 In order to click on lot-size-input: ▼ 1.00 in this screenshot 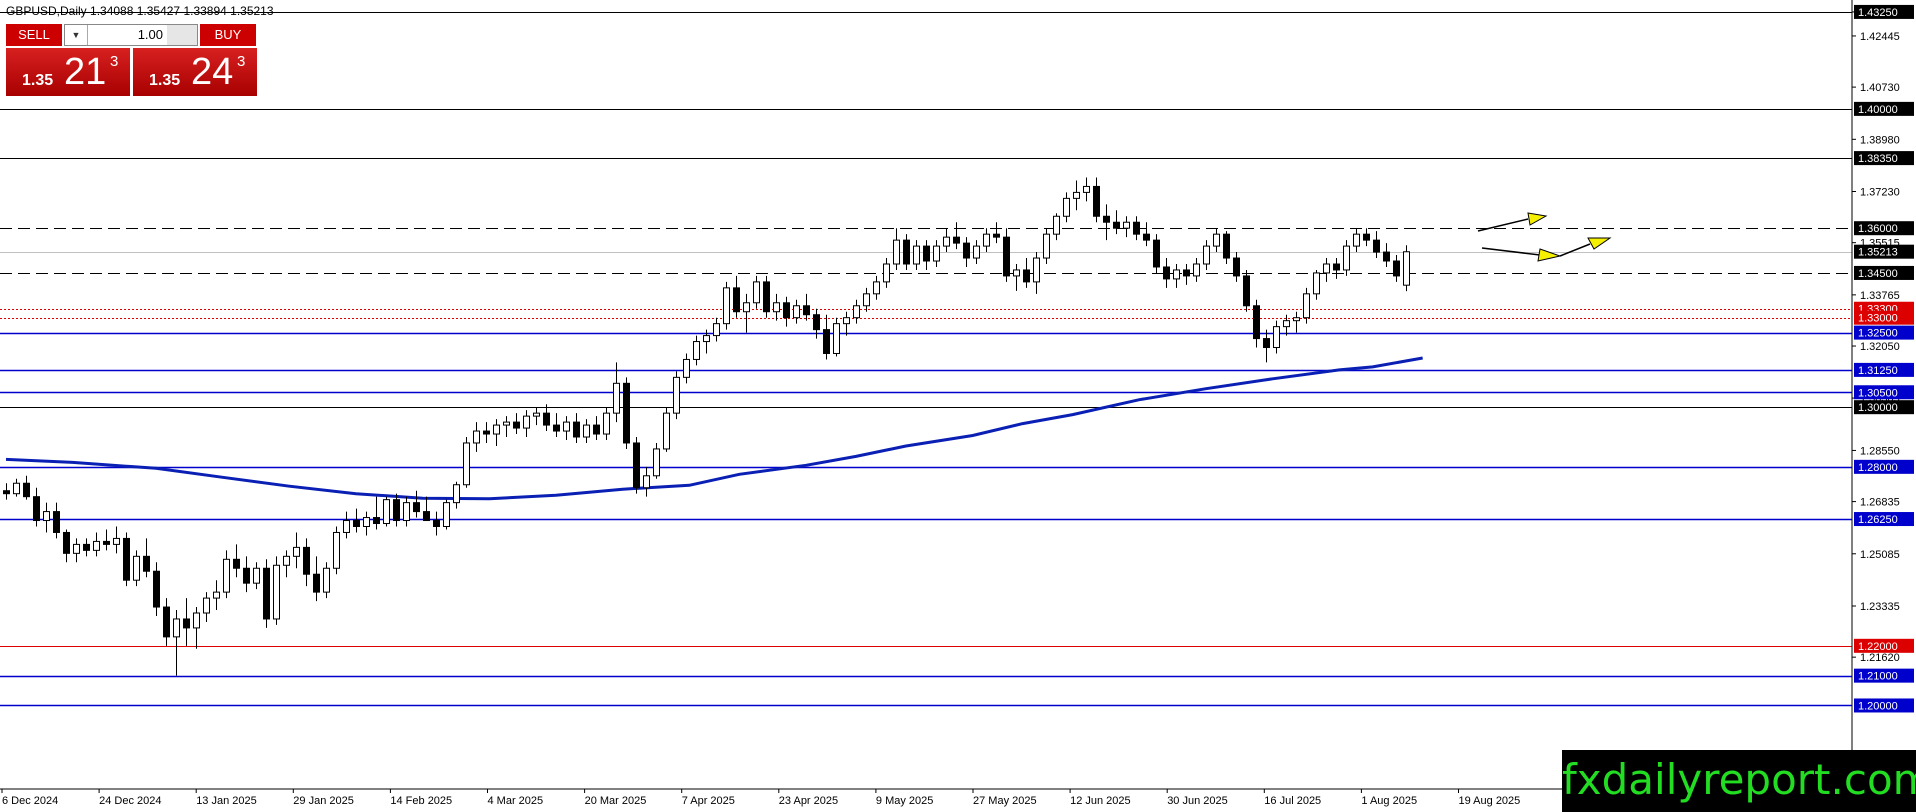, I will do `click(131, 35)`.